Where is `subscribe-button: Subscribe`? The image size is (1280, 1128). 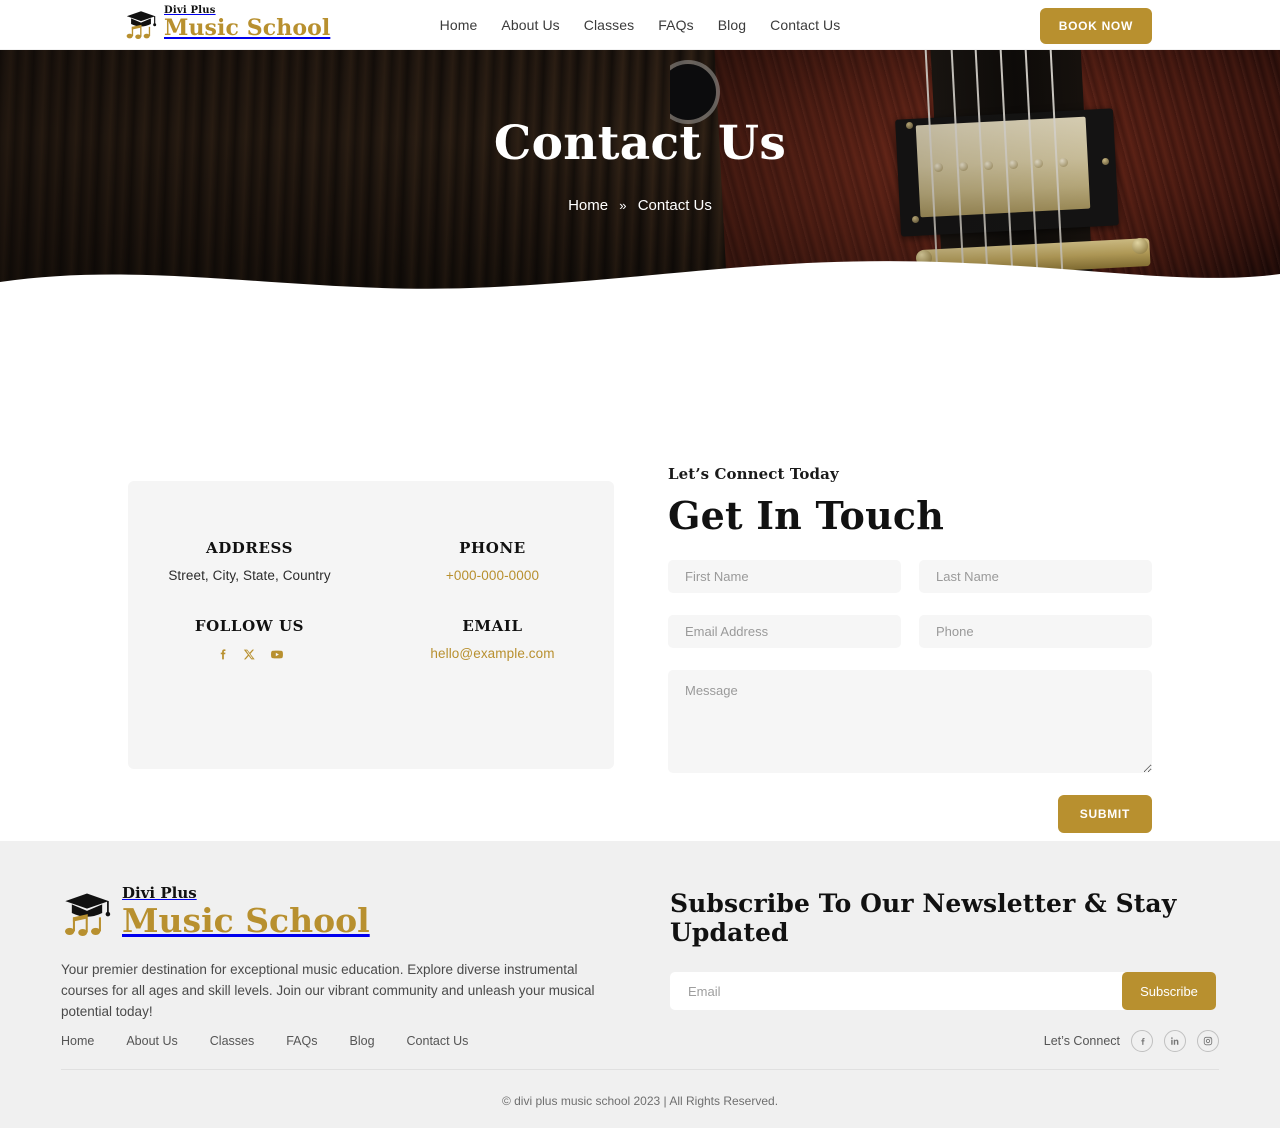
subscribe-button: Subscribe is located at coordinates (1169, 991).